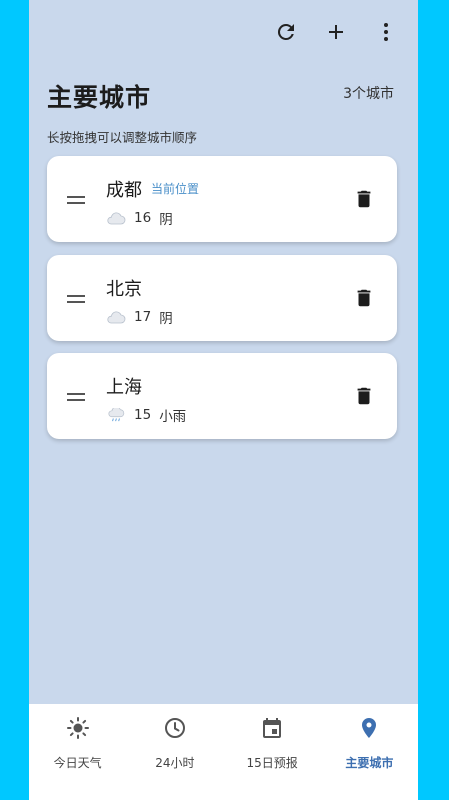 The width and height of the screenshot is (449, 800). I want to click on page-title: 主要城市, so click(99, 97).